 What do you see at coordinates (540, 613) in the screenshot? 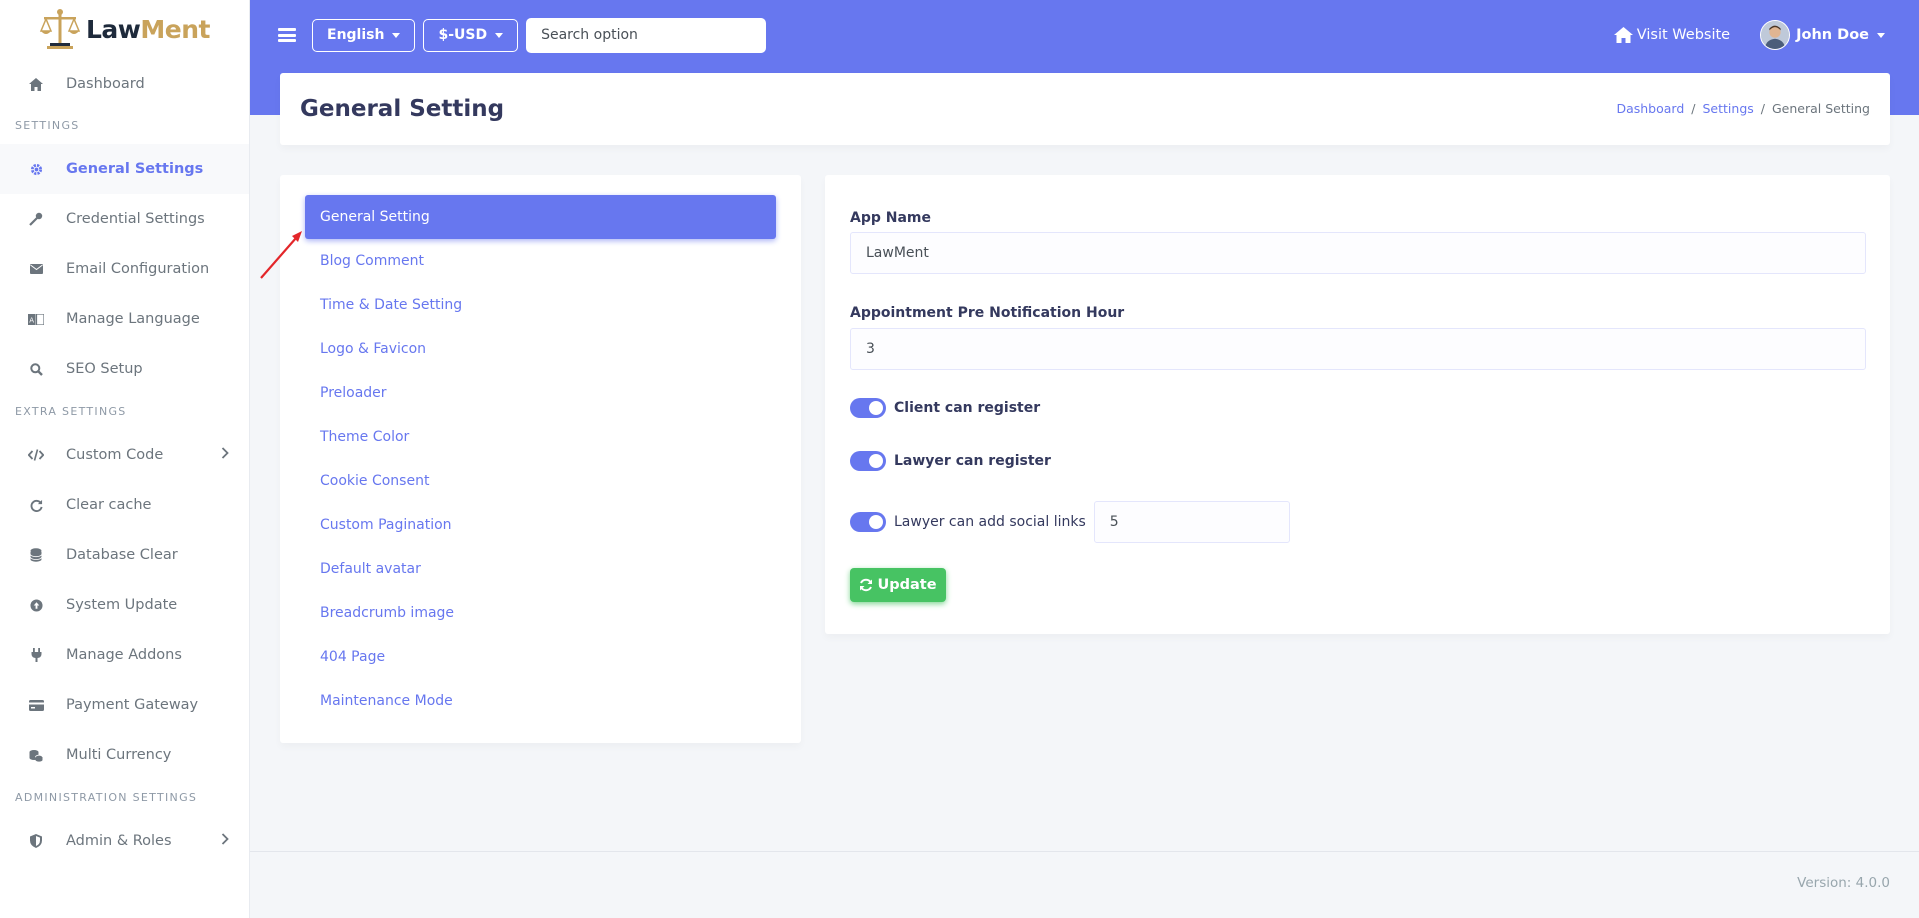
I see `tab-breadcrumb-image: Breadcrumb image` at bounding box center [540, 613].